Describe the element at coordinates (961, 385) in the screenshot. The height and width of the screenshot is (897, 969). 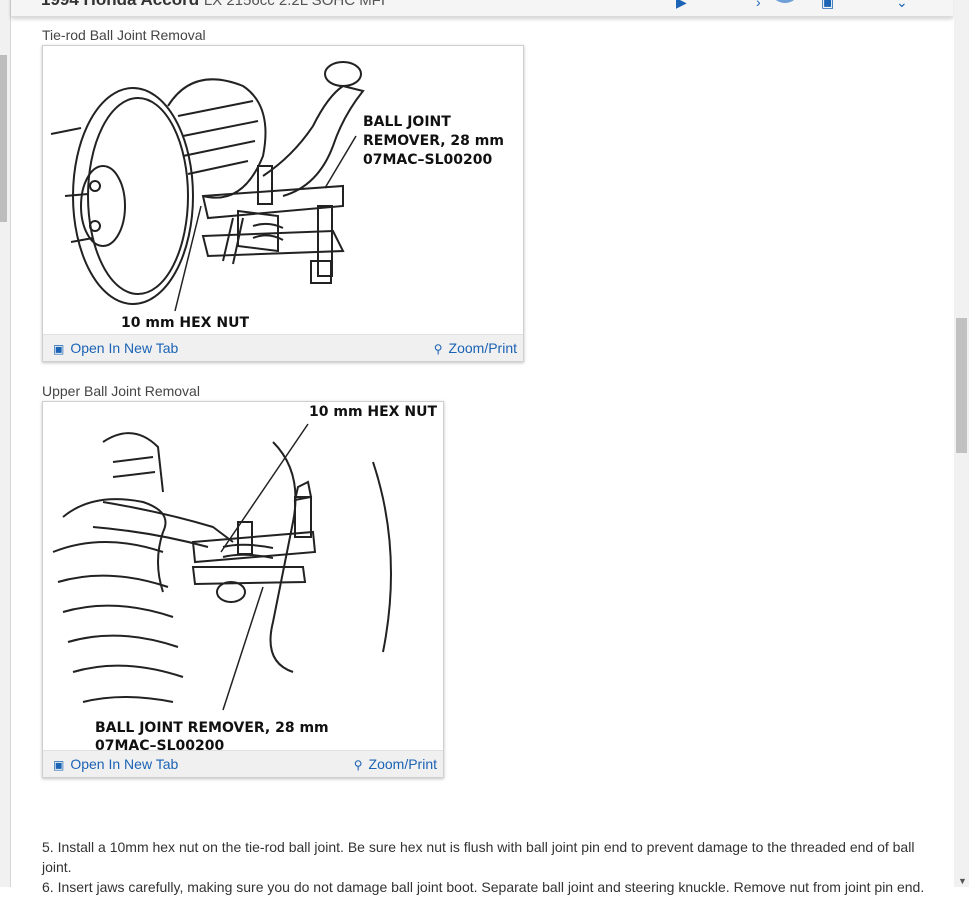
I see `scrollbar-thumb` at that location.